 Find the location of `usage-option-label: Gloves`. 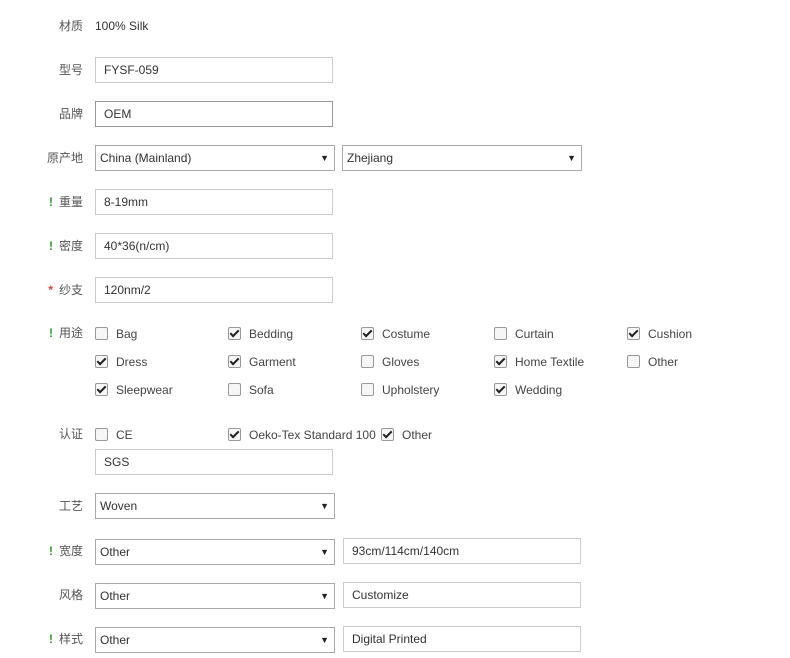

usage-option-label: Gloves is located at coordinates (401, 362).